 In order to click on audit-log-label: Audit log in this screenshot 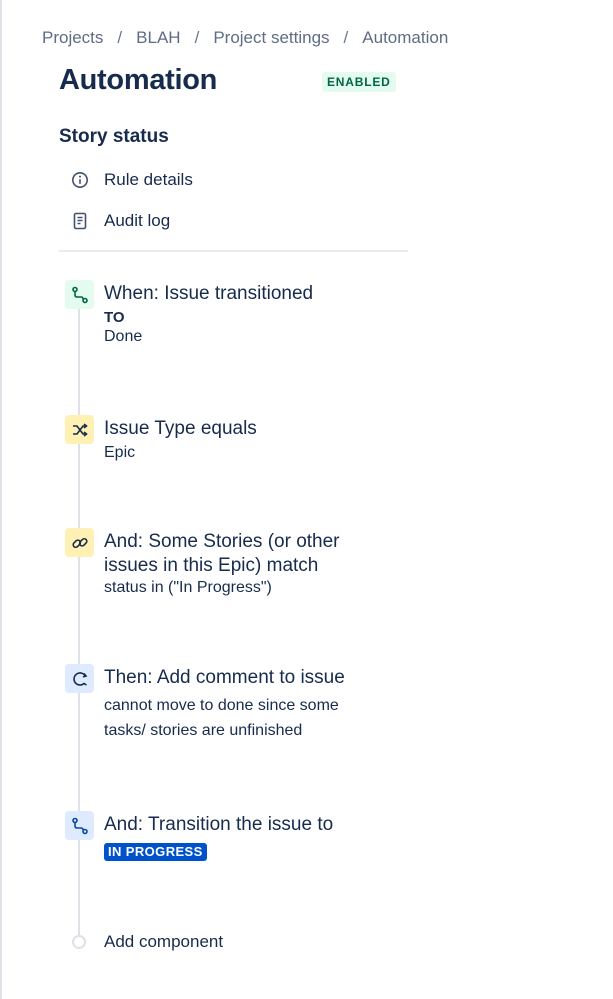, I will do `click(137, 220)`.